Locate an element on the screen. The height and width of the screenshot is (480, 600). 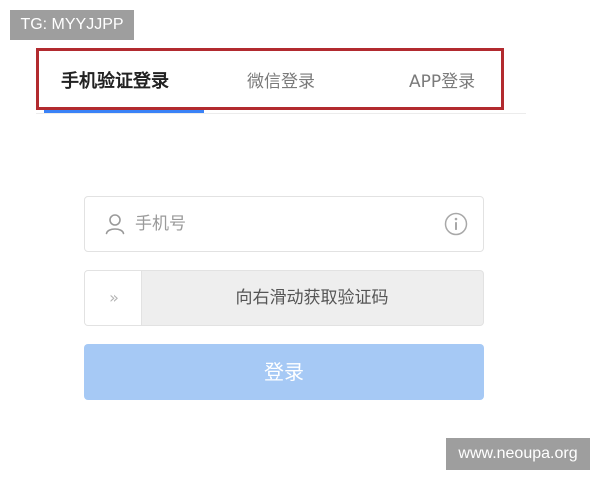
login-button: 登录 is located at coordinates (284, 372).